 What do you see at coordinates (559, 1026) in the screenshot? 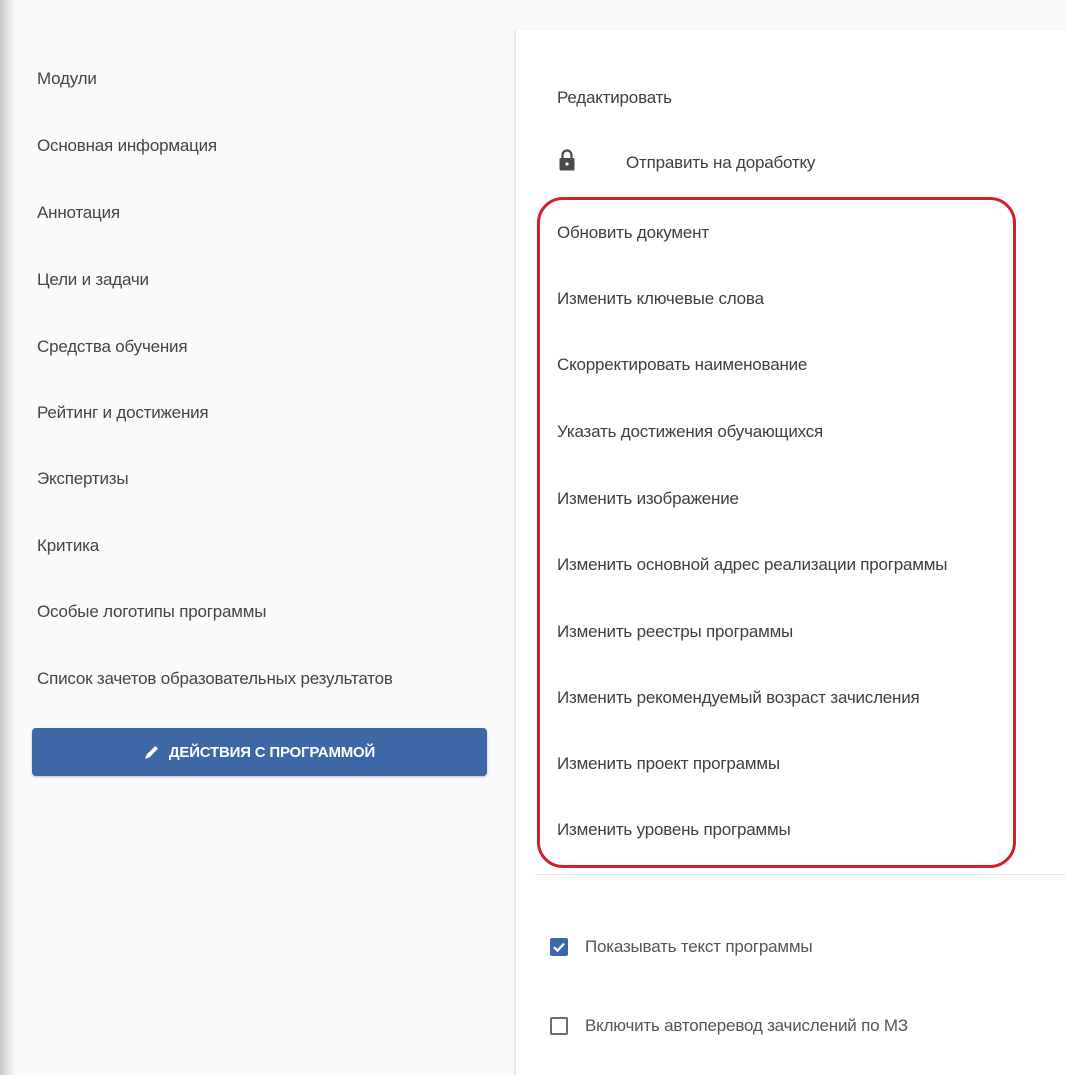
I see `auto-transfer-checkbox` at bounding box center [559, 1026].